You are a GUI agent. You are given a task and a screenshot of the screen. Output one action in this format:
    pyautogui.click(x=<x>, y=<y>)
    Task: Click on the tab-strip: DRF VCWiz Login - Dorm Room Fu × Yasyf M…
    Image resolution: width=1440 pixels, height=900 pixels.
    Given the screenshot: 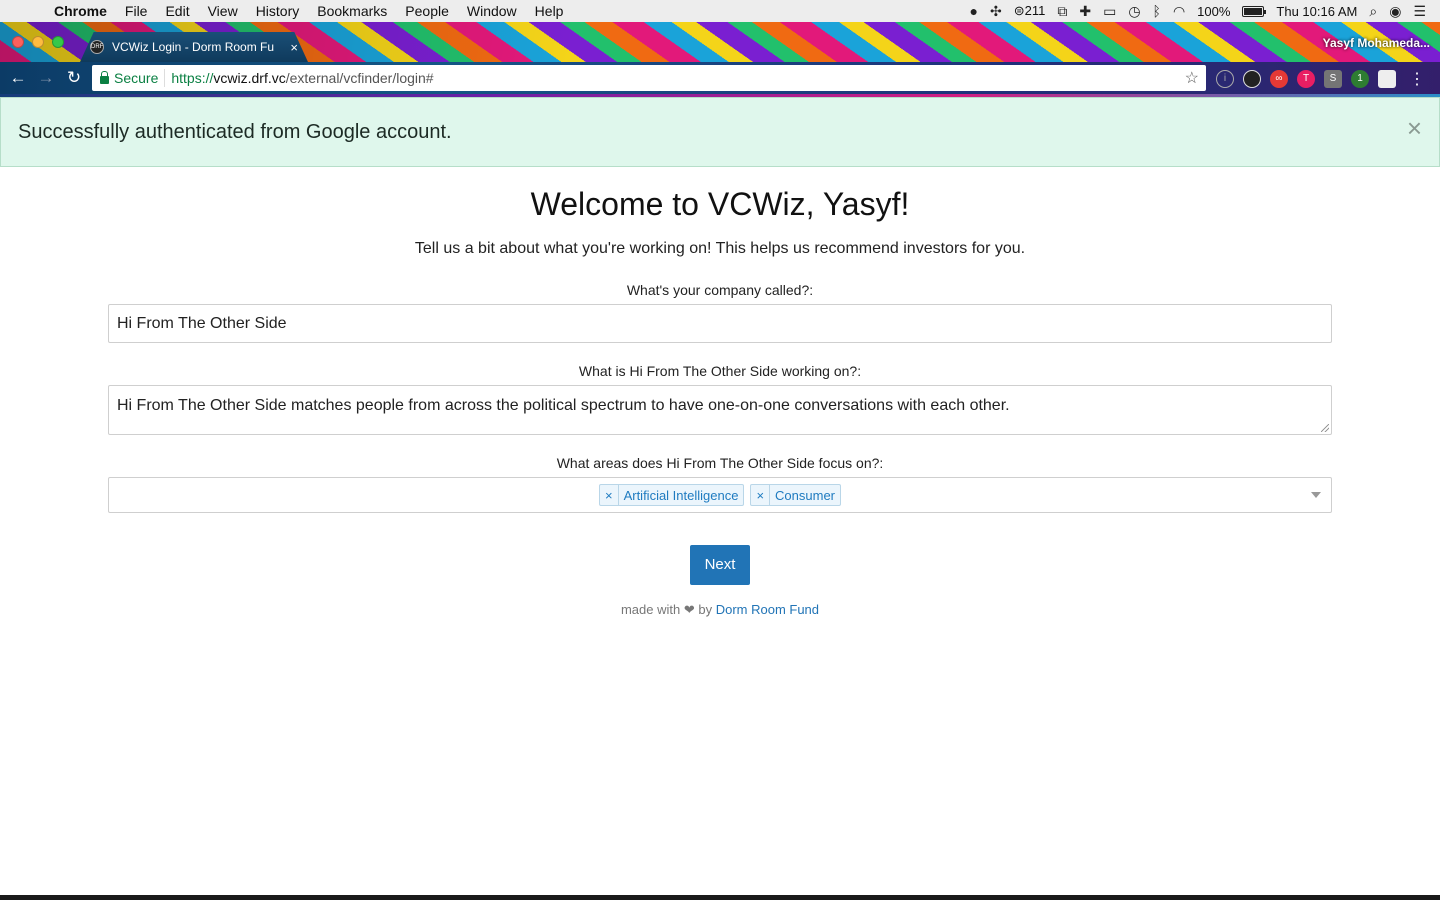 What is the action you would take?
    pyautogui.click(x=720, y=42)
    